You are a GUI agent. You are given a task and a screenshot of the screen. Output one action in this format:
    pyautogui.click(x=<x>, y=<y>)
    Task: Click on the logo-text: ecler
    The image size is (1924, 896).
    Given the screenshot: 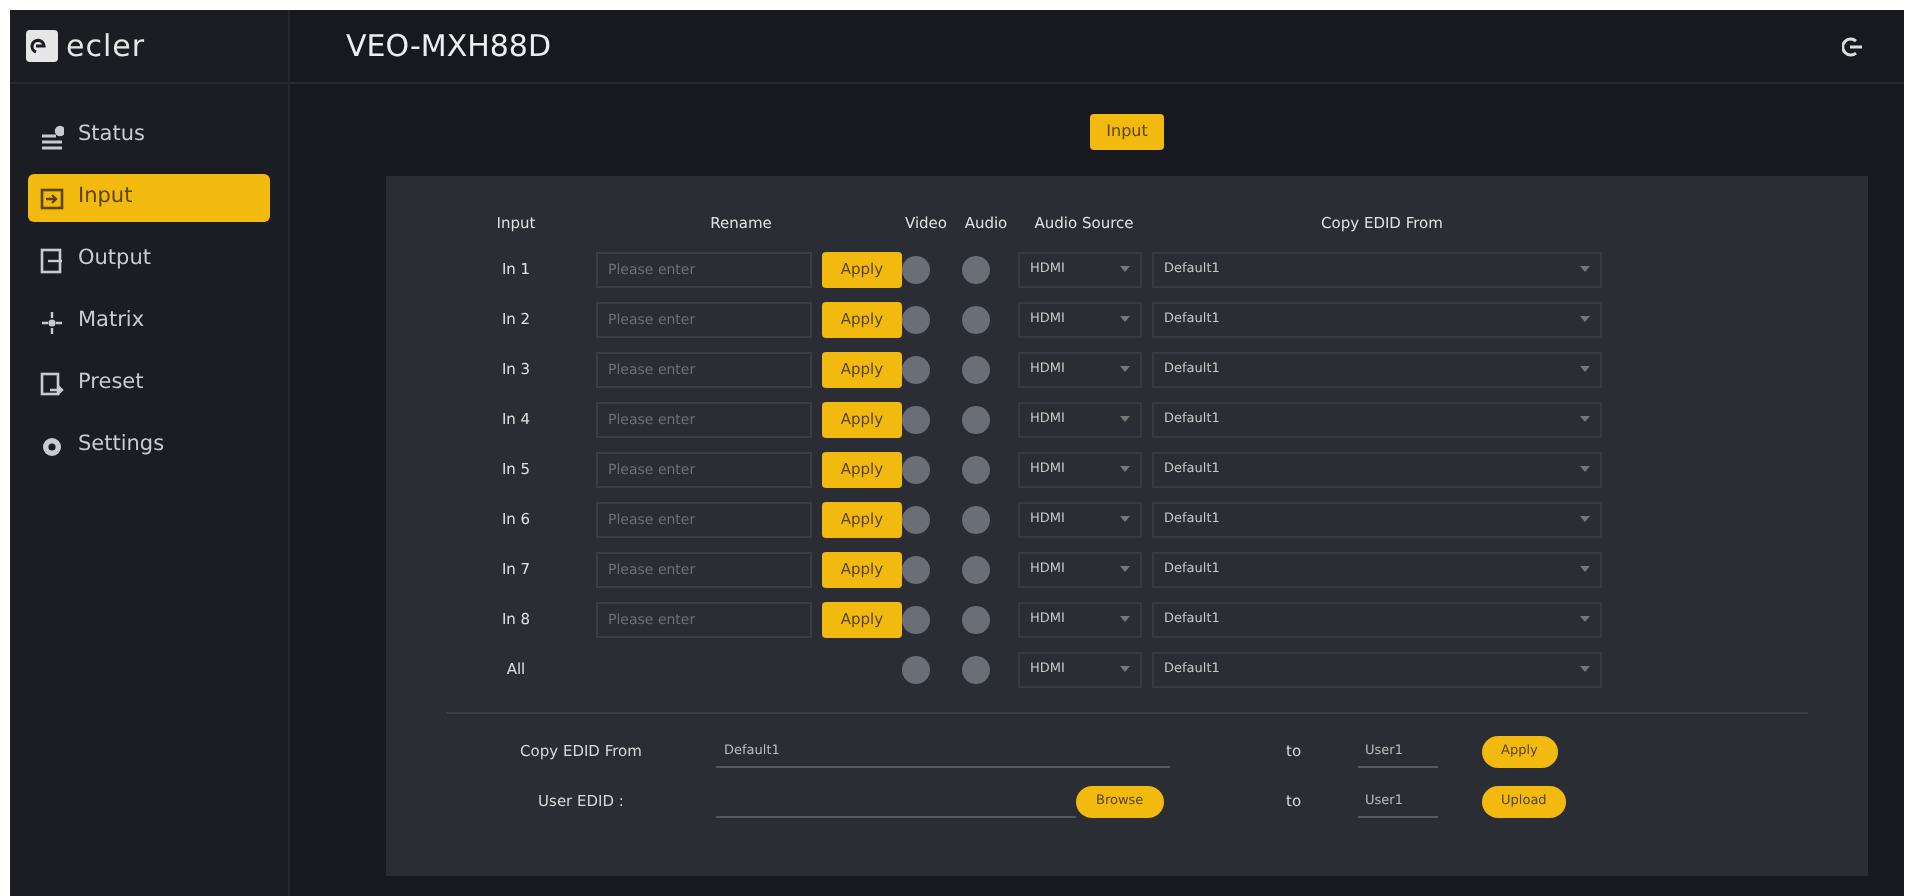 What is the action you would take?
    pyautogui.click(x=106, y=46)
    